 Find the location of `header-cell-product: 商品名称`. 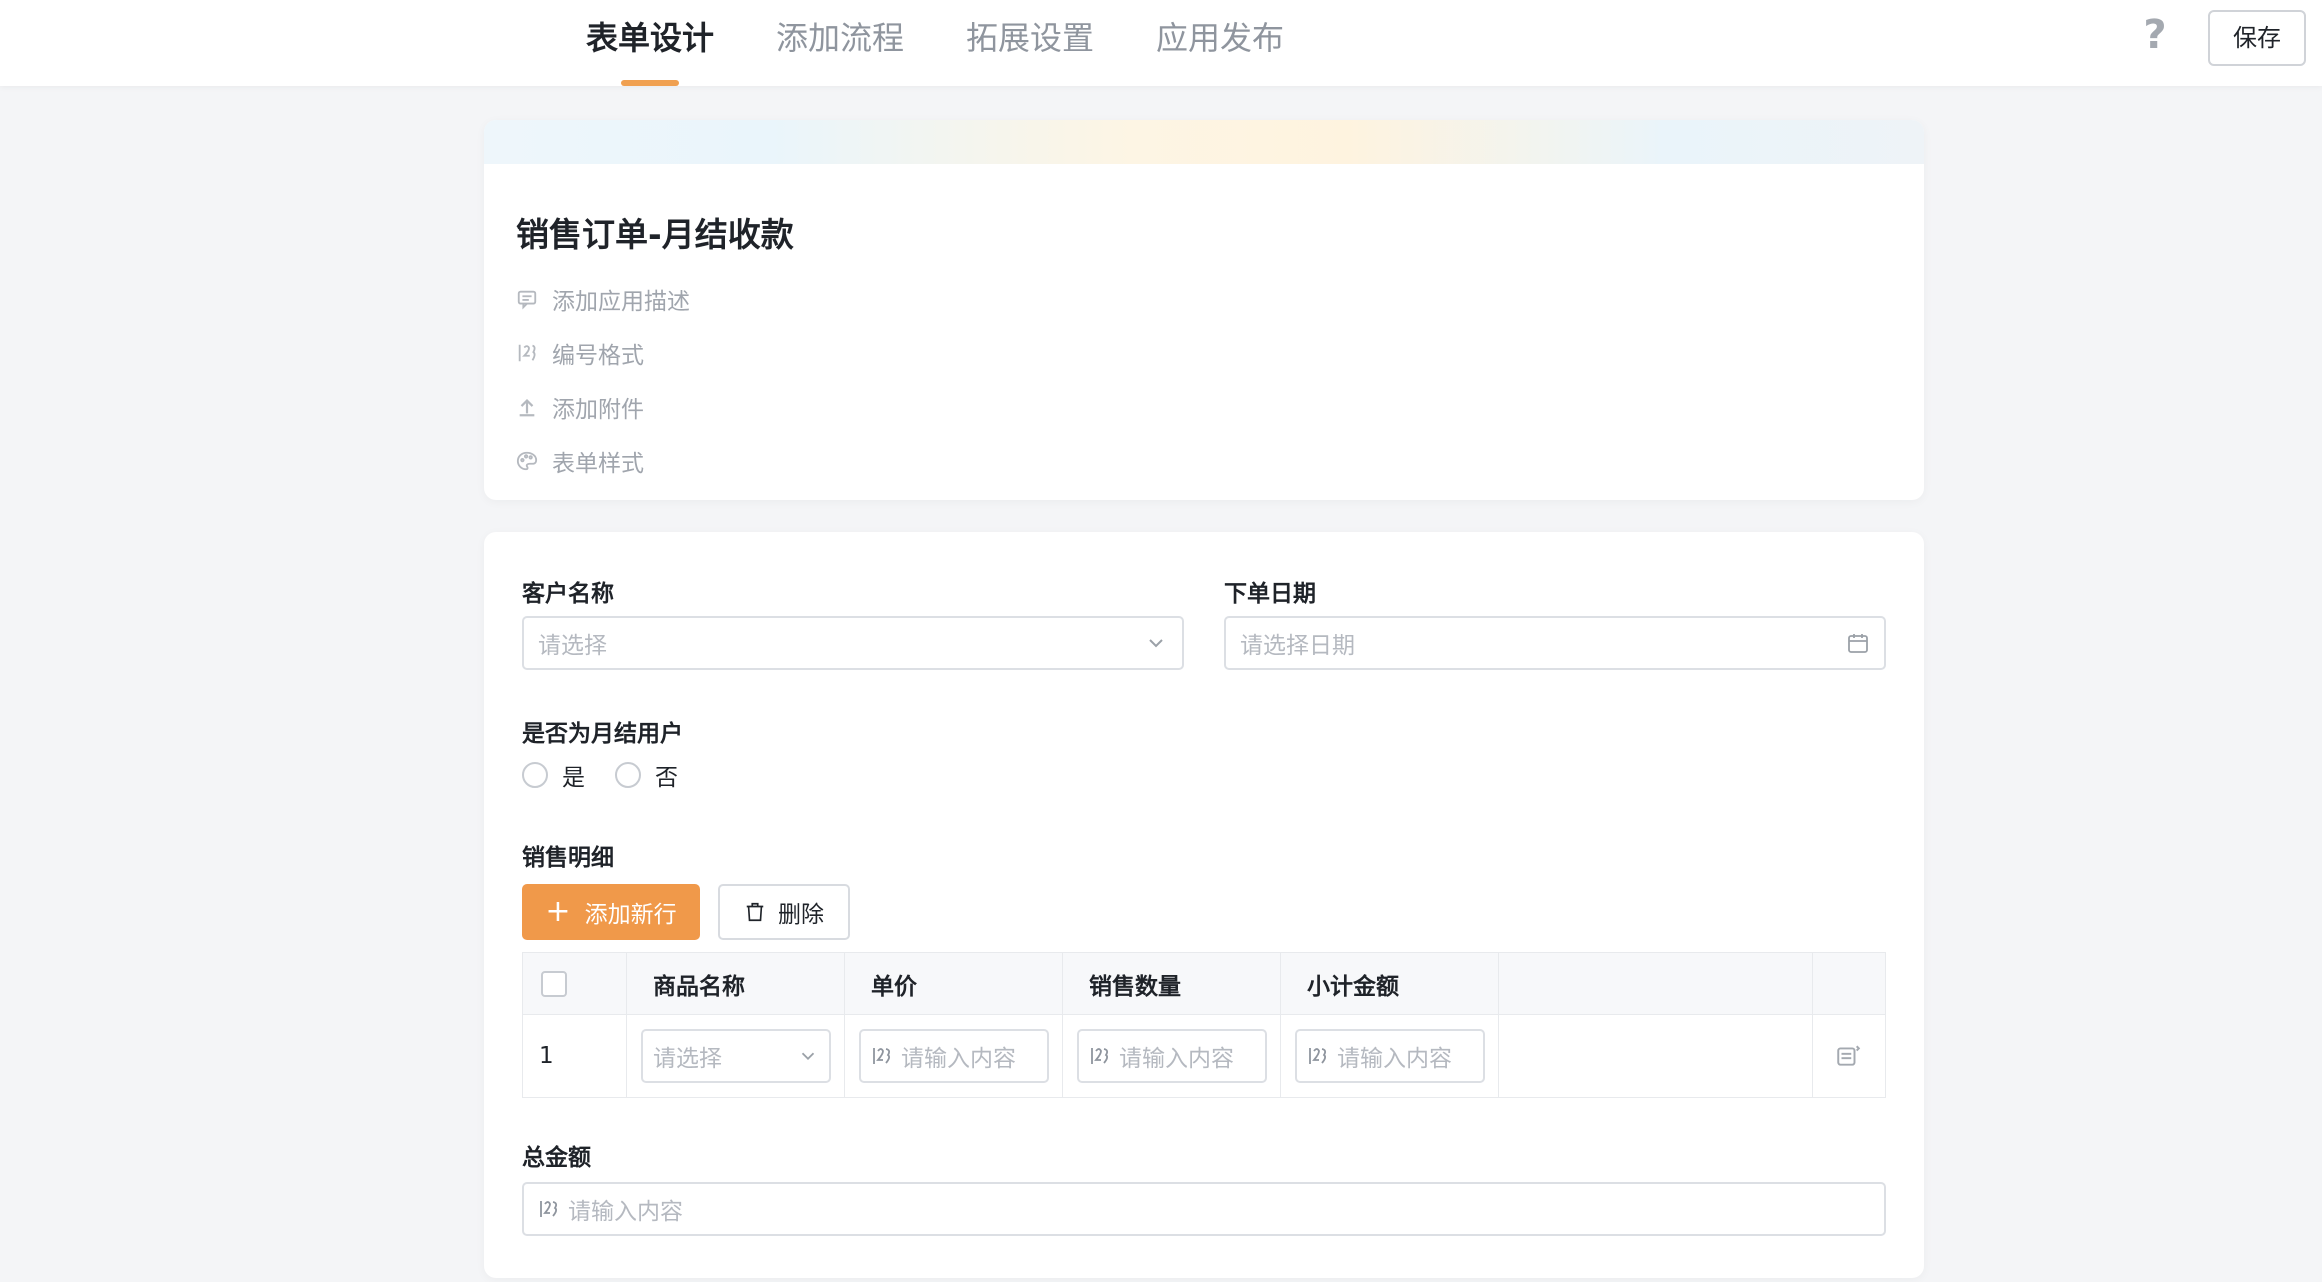

header-cell-product: 商品名称 is located at coordinates (736, 983).